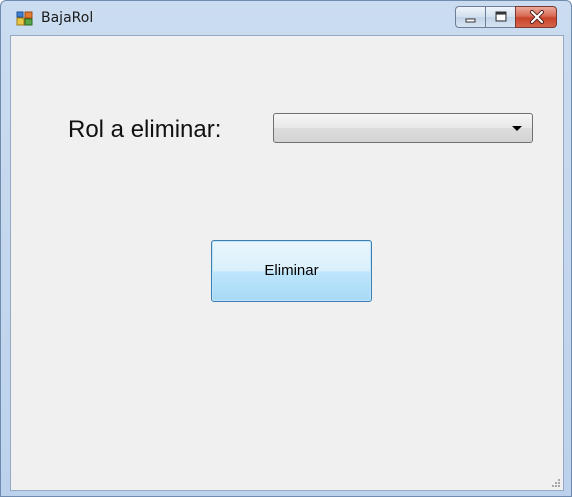  I want to click on close-button, so click(536, 17).